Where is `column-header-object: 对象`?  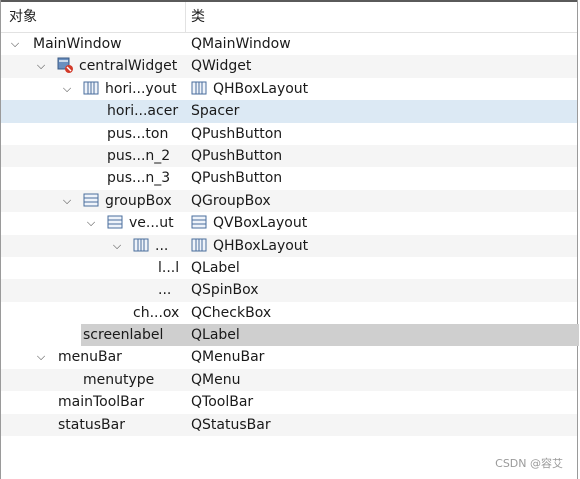
column-header-object: 对象 is located at coordinates (23, 17).